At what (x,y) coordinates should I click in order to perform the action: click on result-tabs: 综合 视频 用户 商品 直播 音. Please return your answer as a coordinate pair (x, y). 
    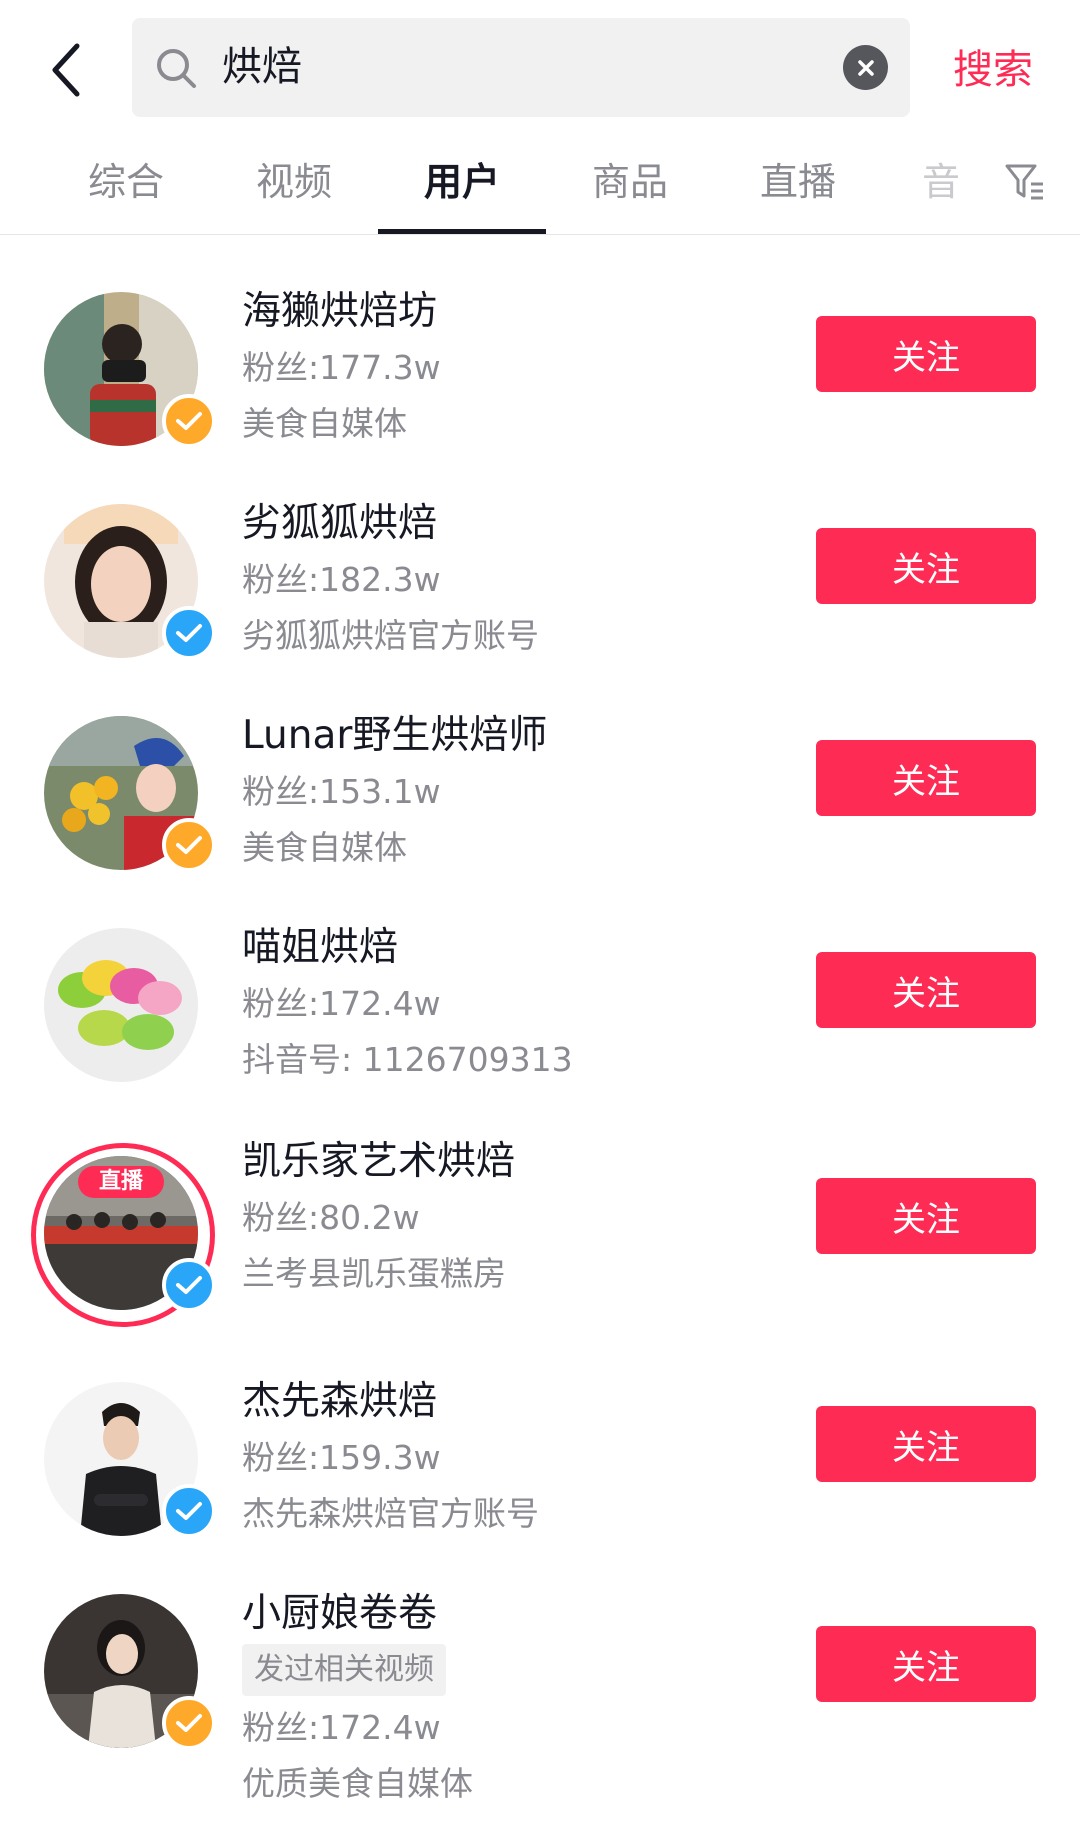
    Looking at the image, I should click on (540, 185).